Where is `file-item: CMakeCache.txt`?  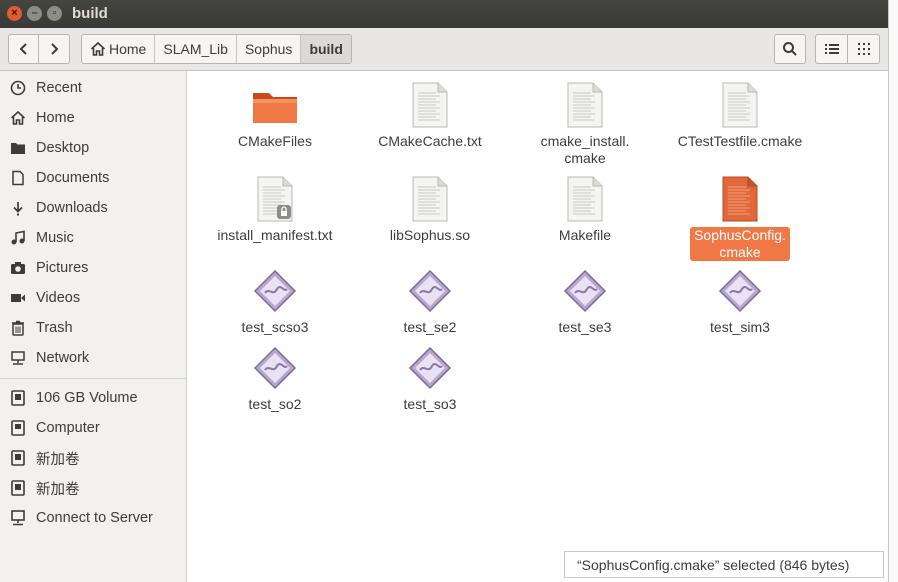 file-item: CMakeCache.txt is located at coordinates (430, 115).